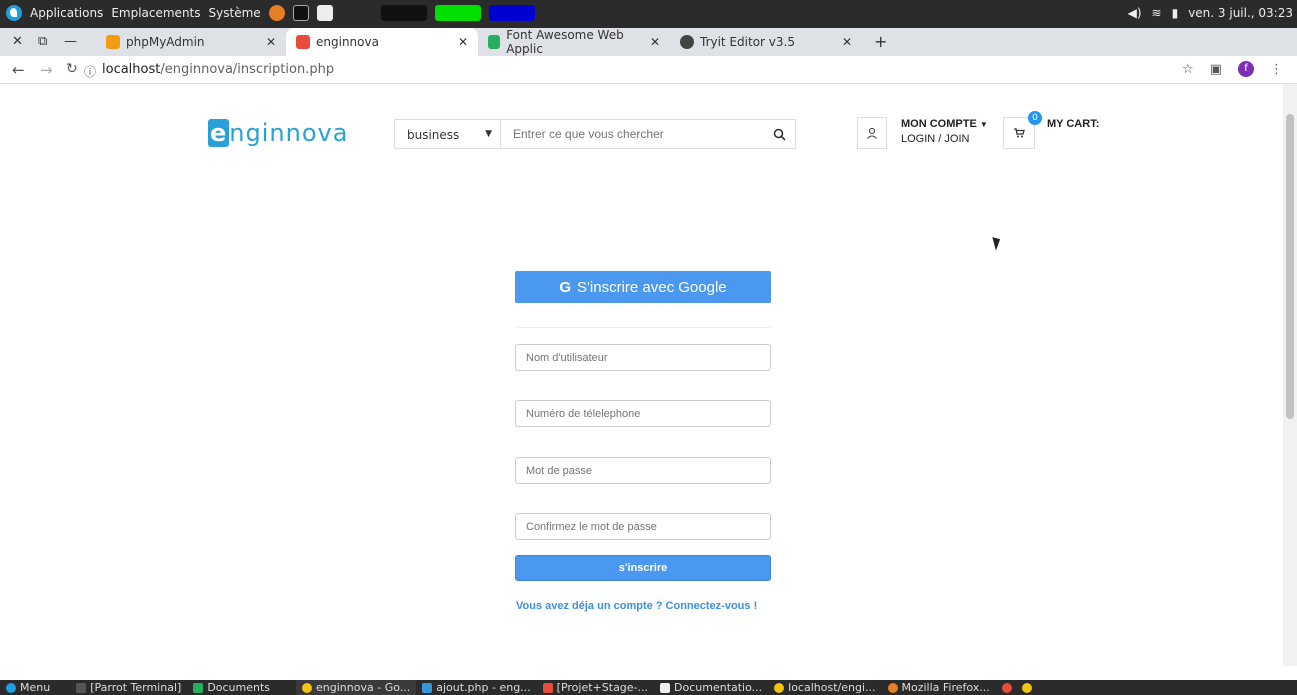 Image resolution: width=1297 pixels, height=695 pixels. I want to click on cpu-monitor-icon, so click(403, 13).